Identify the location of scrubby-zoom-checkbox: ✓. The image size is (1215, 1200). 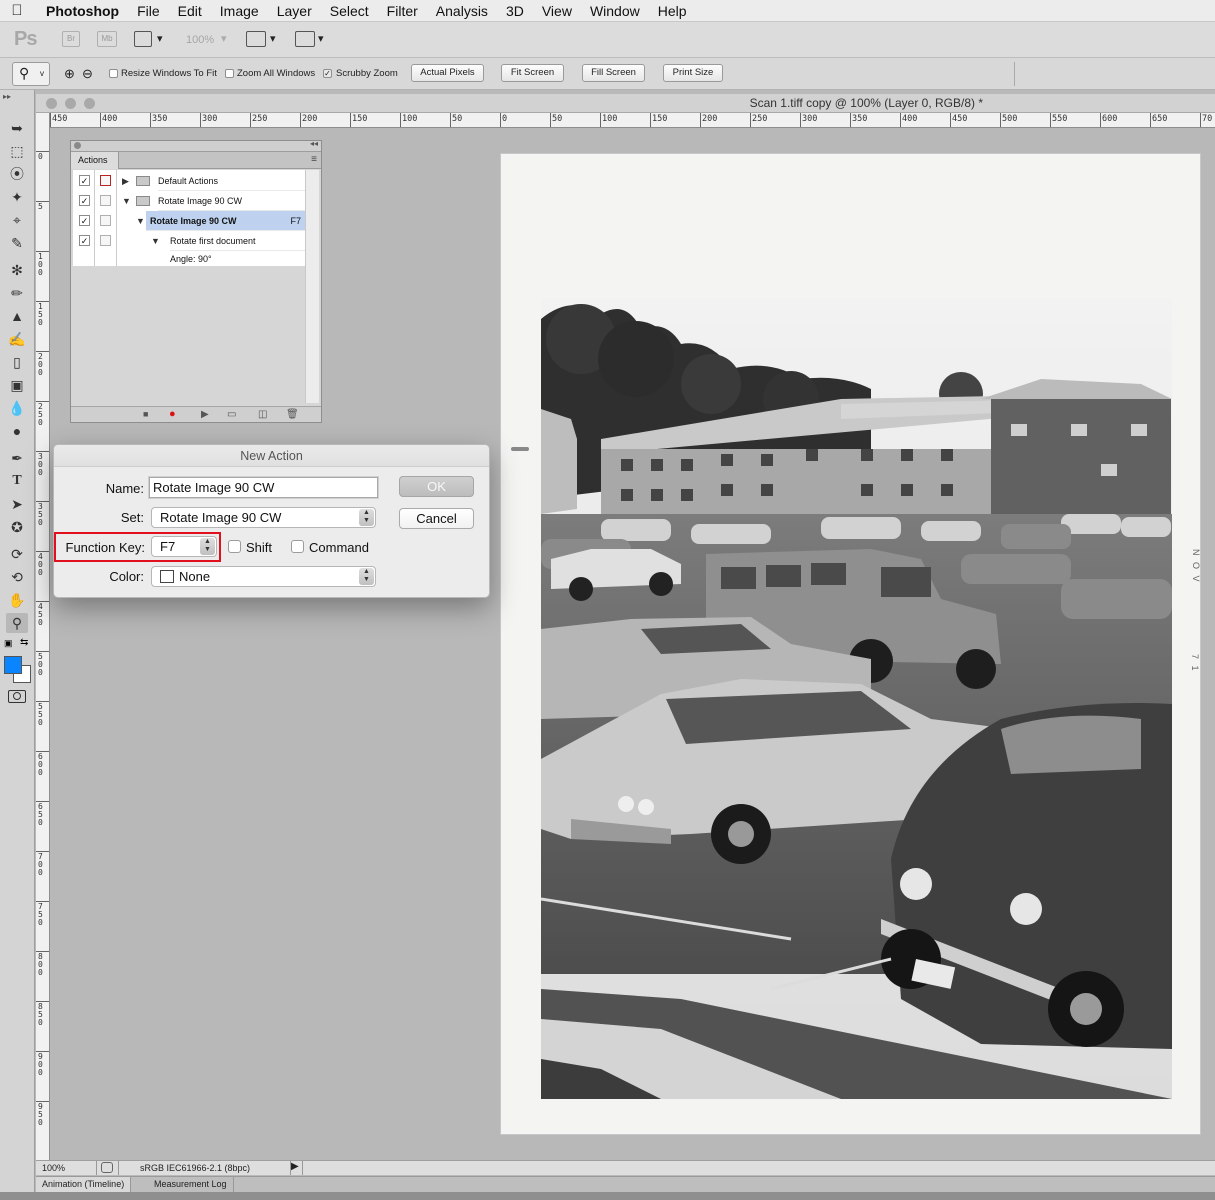
(327, 73).